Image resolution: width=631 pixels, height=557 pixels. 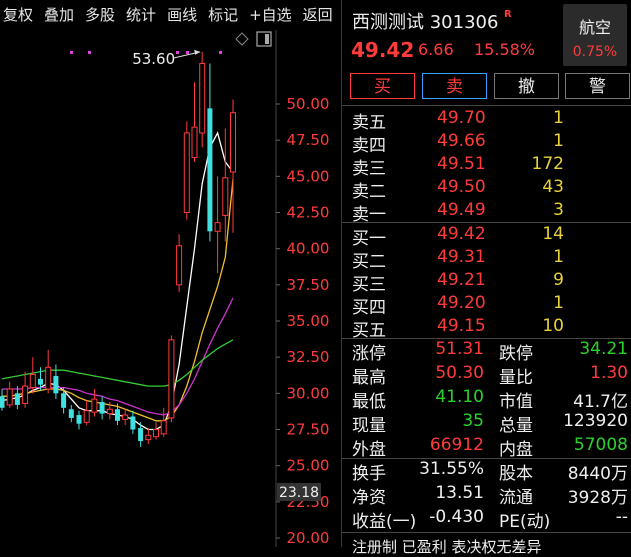 What do you see at coordinates (100, 15) in the screenshot?
I see `toolbar-multi-stock-button: 多股` at bounding box center [100, 15].